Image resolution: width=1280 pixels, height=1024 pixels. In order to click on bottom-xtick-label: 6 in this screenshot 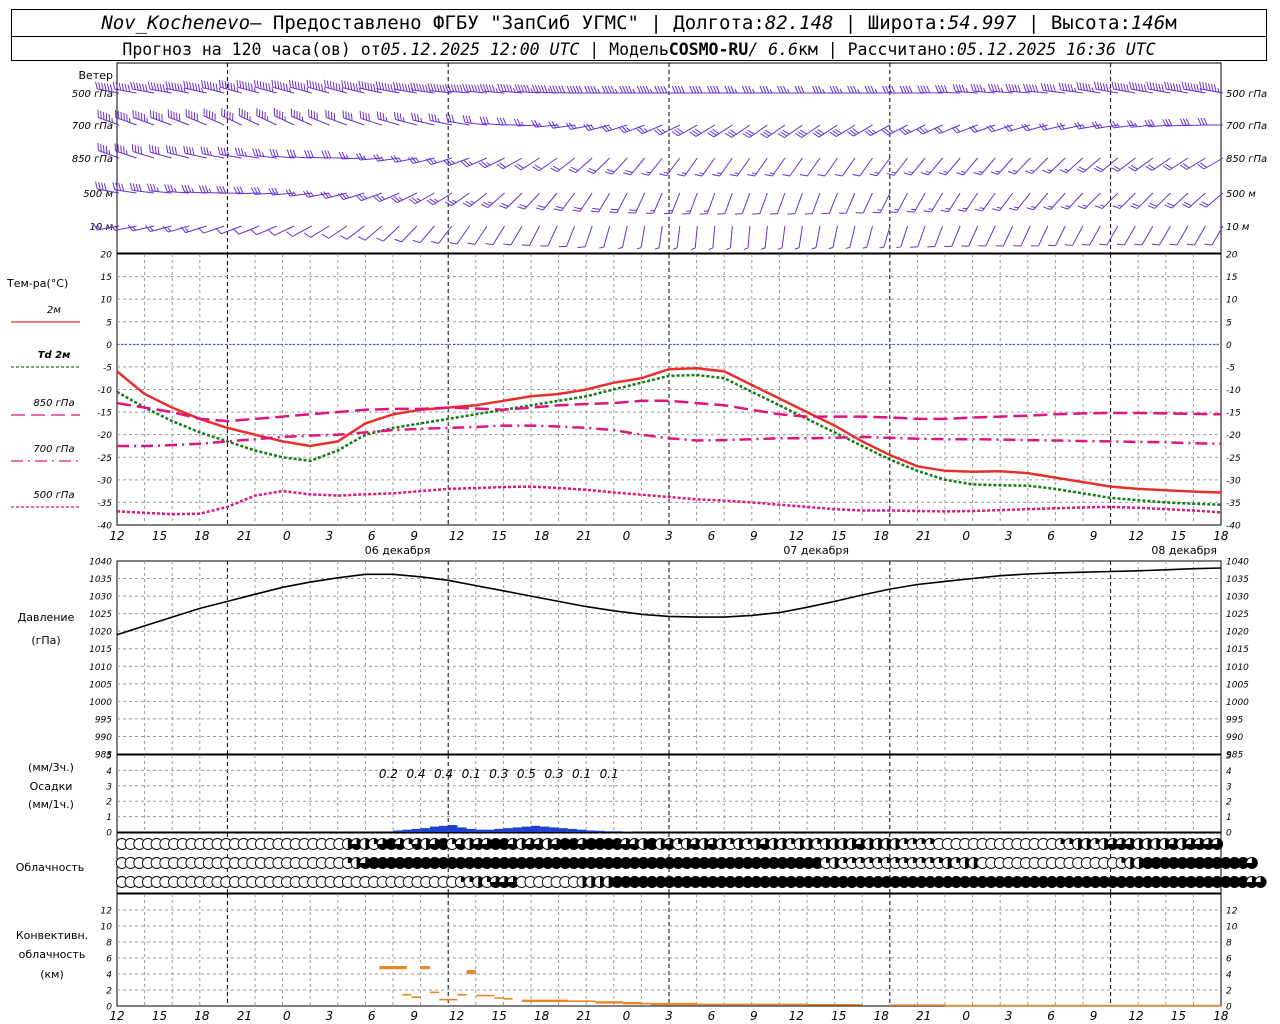, I will do `click(712, 1016)`.